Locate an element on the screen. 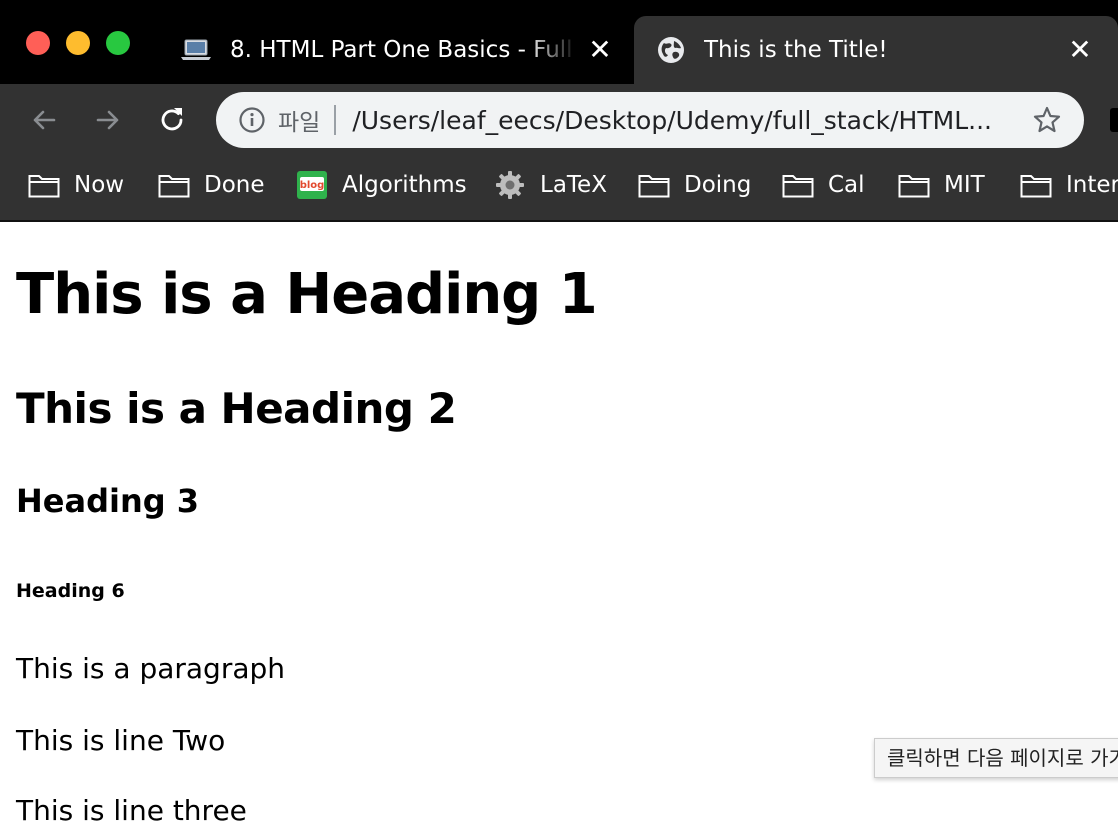  tab-inactive: 8. HTML Part One Basics - Full Stack ✕ is located at coordinates (396, 50).